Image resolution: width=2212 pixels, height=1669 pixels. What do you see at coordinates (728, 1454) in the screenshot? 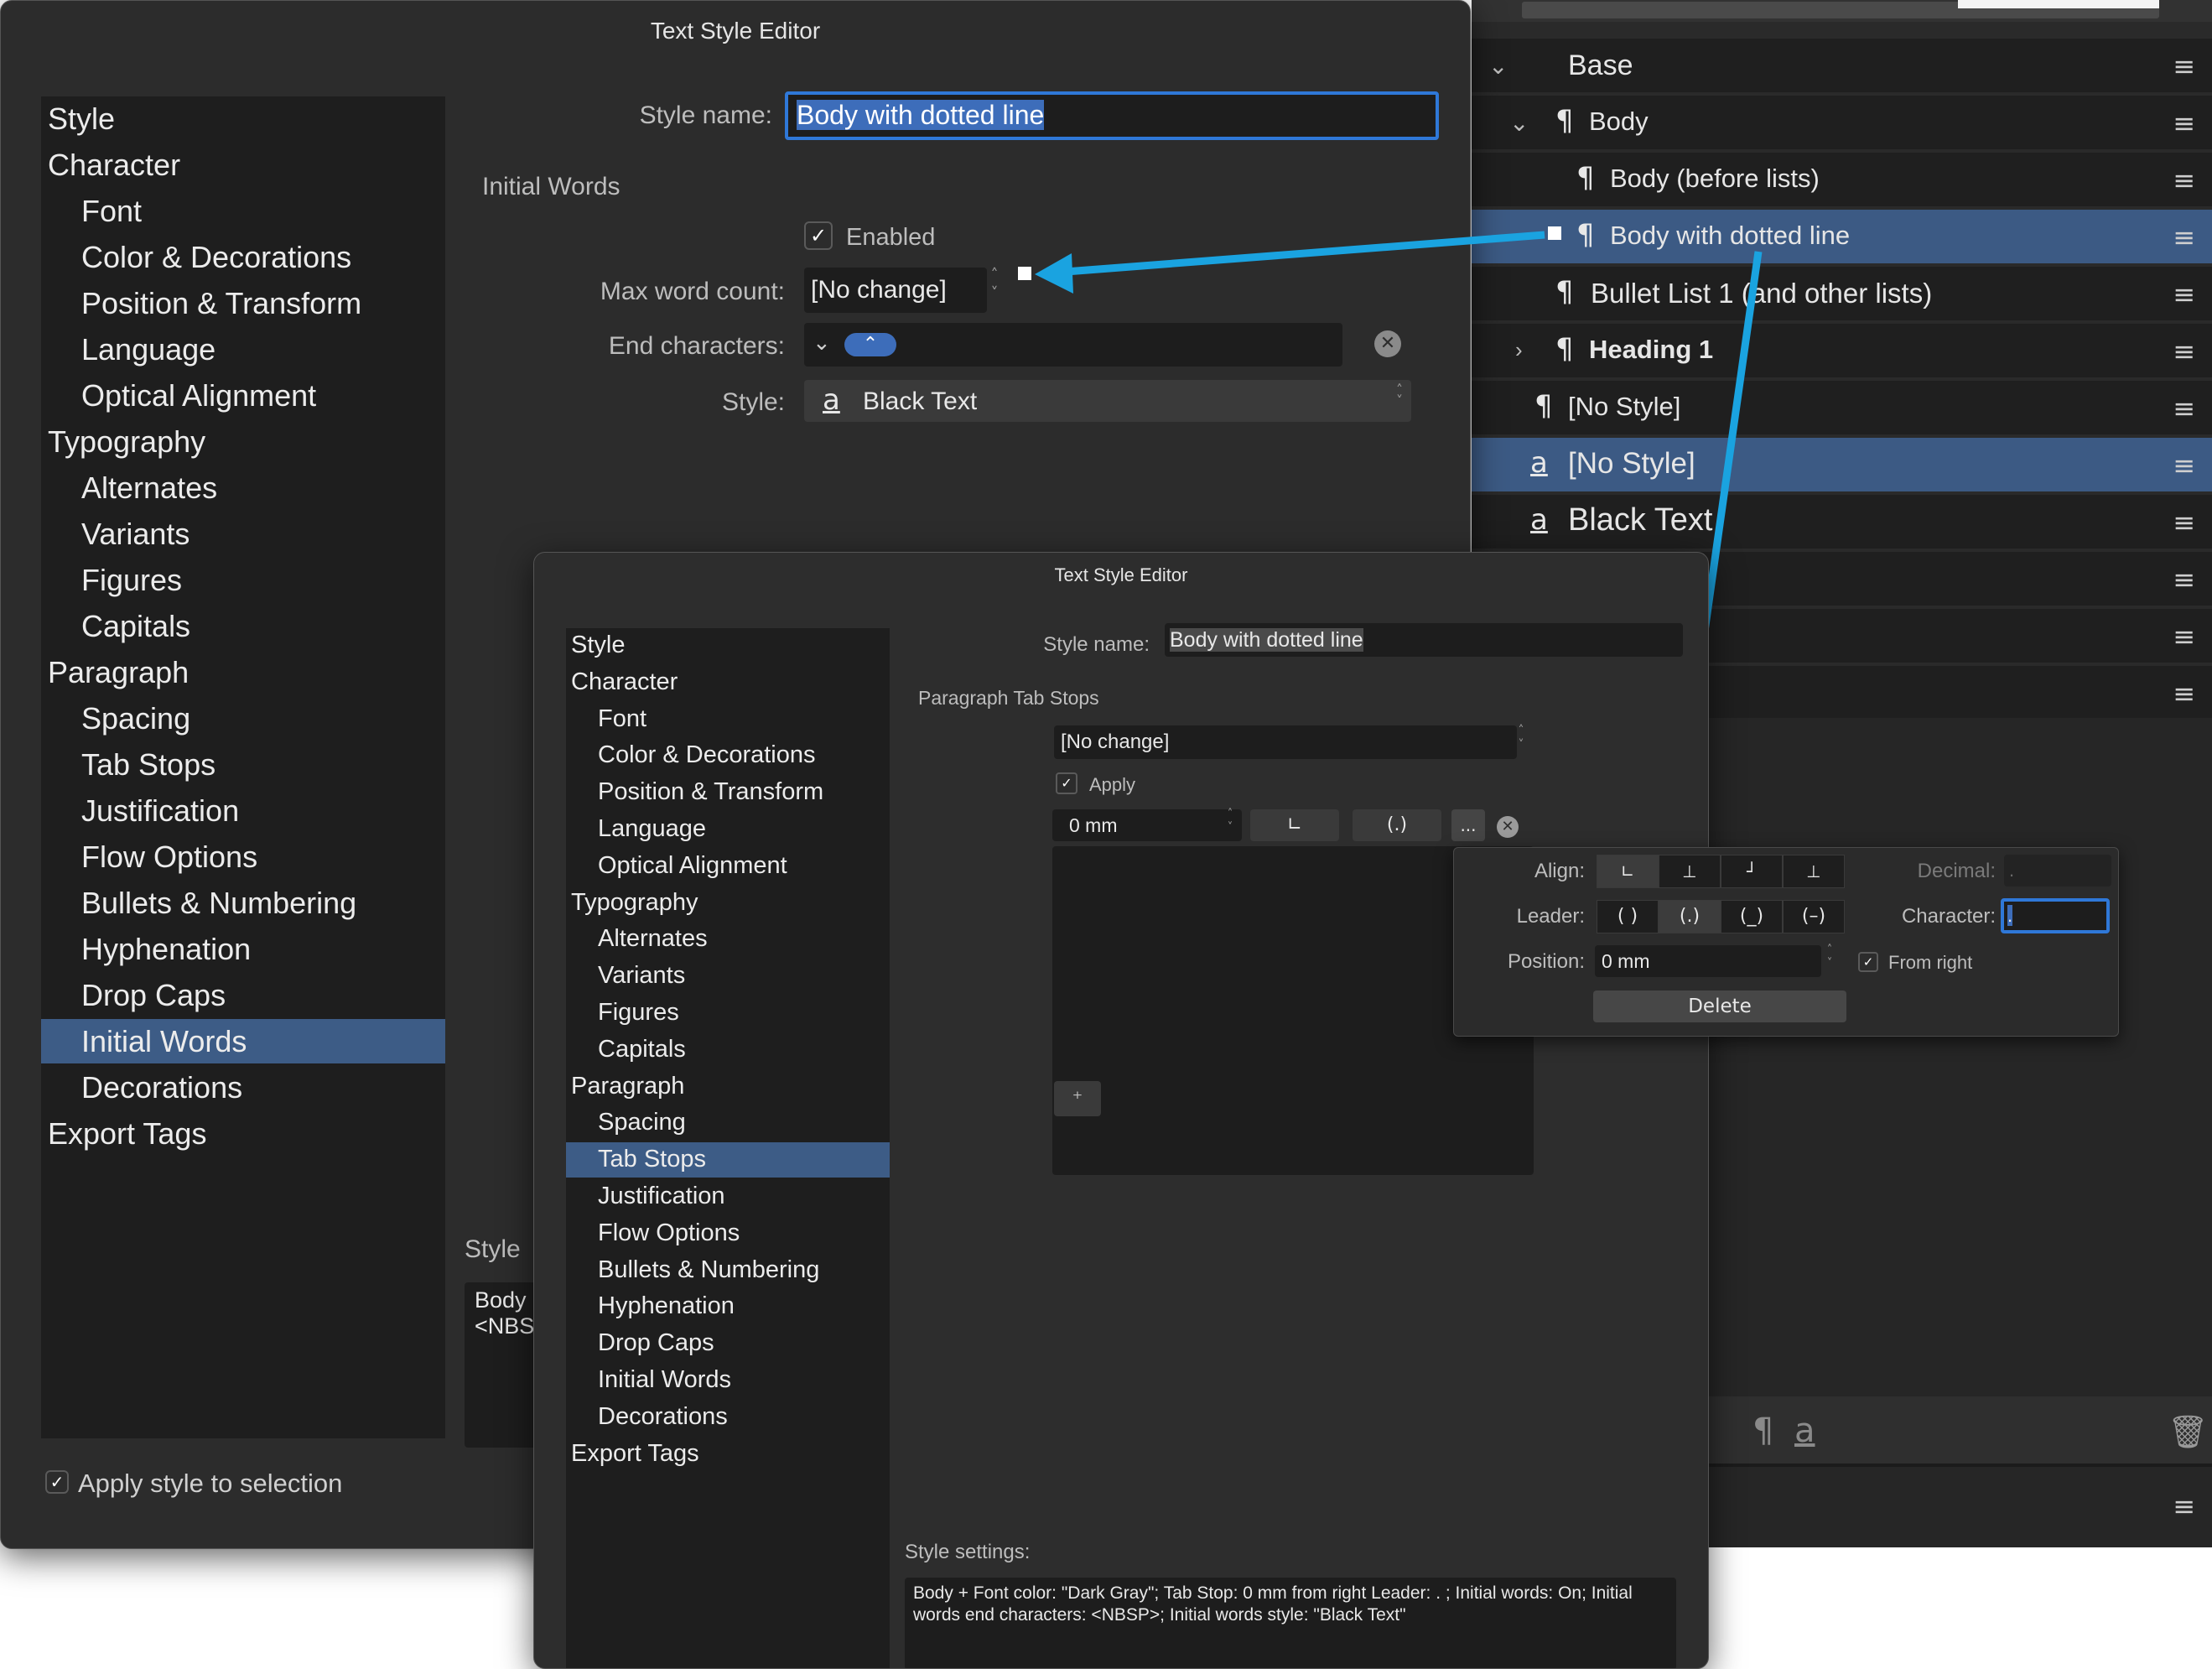
I see `tree-item-export-tags: Export Tags` at bounding box center [728, 1454].